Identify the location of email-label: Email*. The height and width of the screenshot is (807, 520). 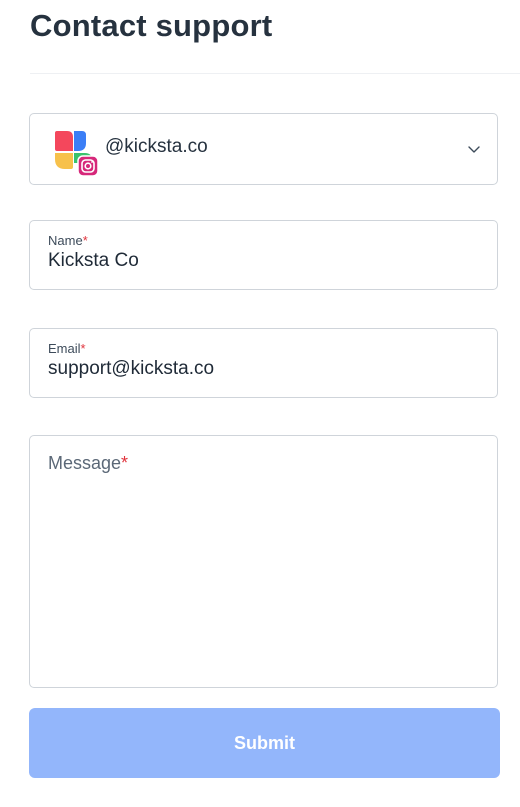
(67, 348).